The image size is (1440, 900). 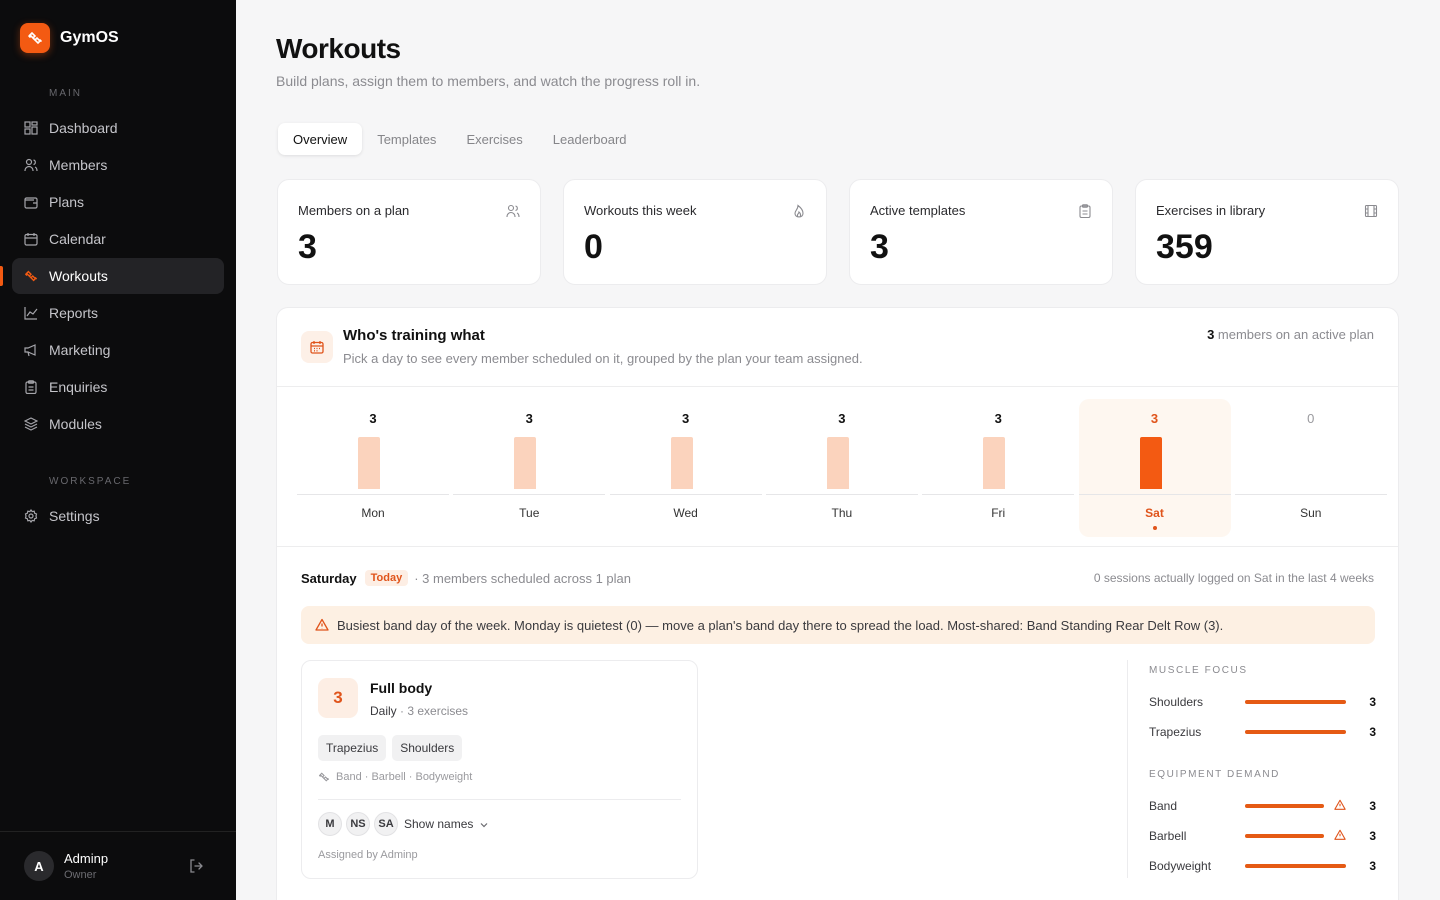 What do you see at coordinates (118, 202) in the screenshot?
I see `sidebar-item-plans: Plans` at bounding box center [118, 202].